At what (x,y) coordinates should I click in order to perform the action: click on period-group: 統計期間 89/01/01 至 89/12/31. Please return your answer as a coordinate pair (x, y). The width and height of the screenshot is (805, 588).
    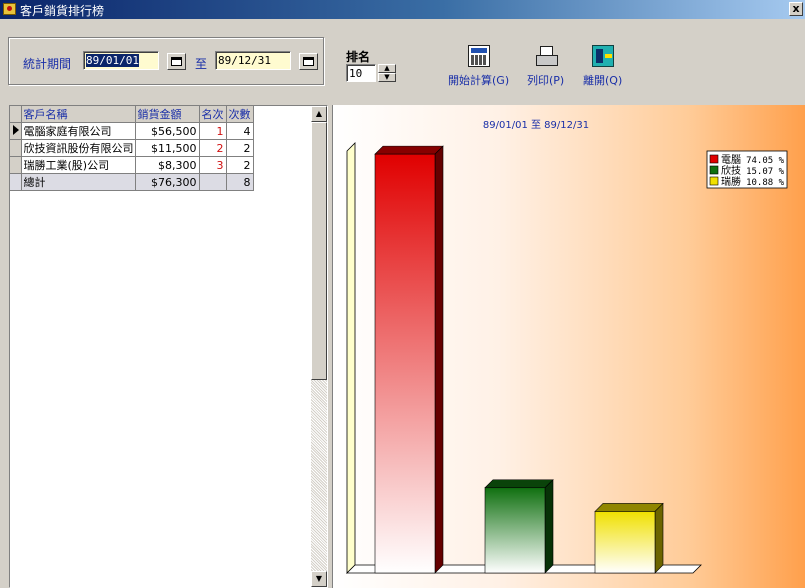
    Looking at the image, I should click on (166, 61).